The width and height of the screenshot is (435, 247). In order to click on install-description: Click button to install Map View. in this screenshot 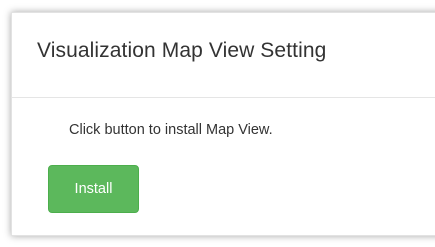, I will do `click(171, 130)`.